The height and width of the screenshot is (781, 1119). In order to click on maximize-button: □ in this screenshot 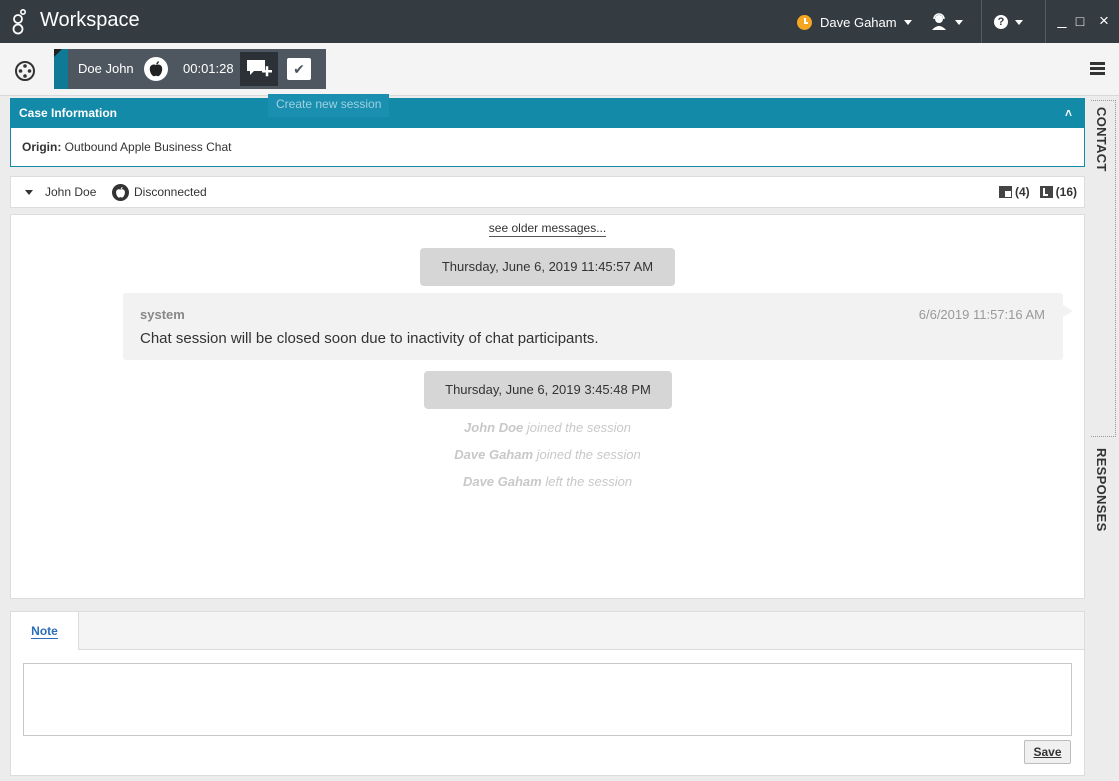, I will do `click(1080, 21)`.